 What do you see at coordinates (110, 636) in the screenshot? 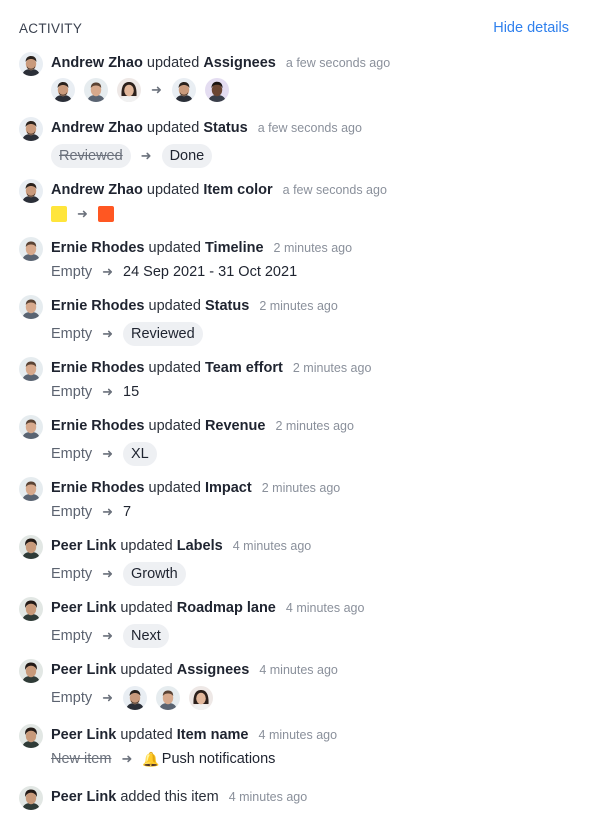
I see `change-row: Empty ➜ Next` at bounding box center [110, 636].